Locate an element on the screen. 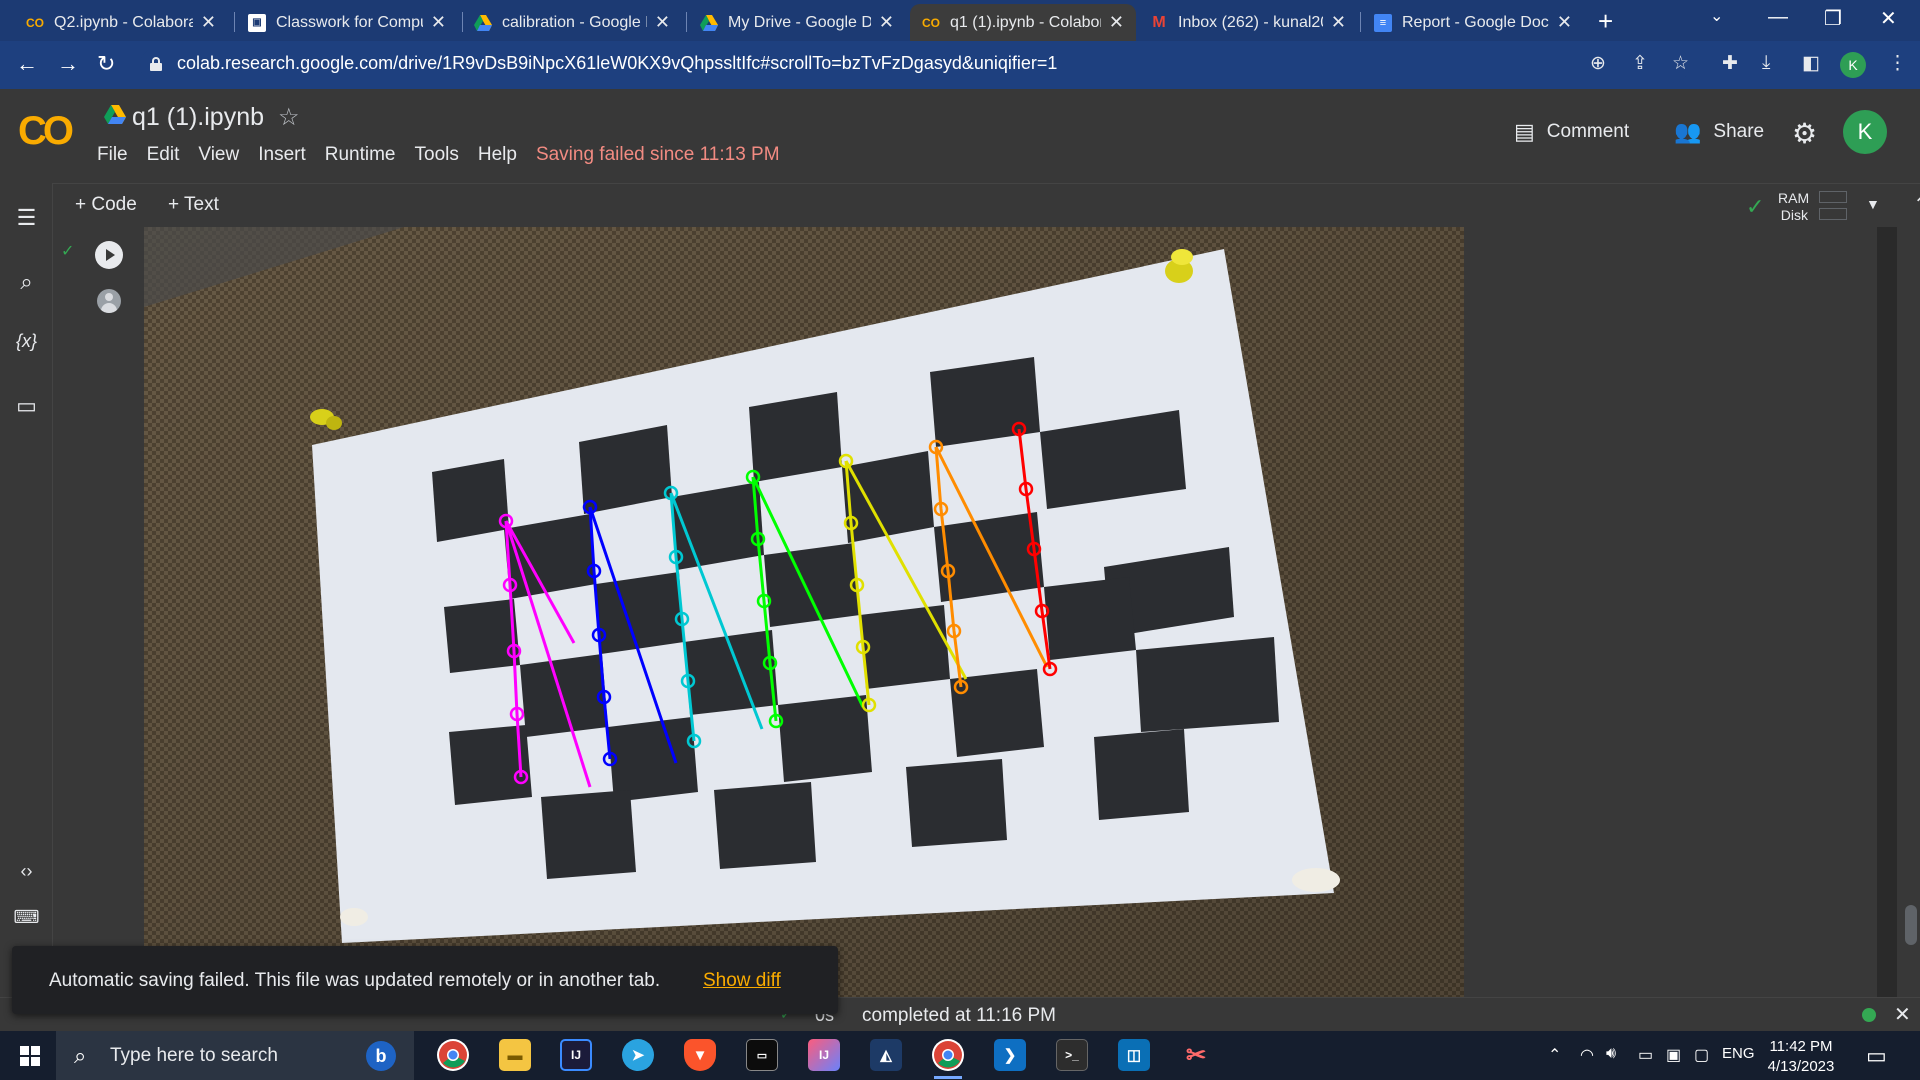 The height and width of the screenshot is (1080, 1920). browser-tab: My Drive - Google Dr ✕ is located at coordinates (797, 22).